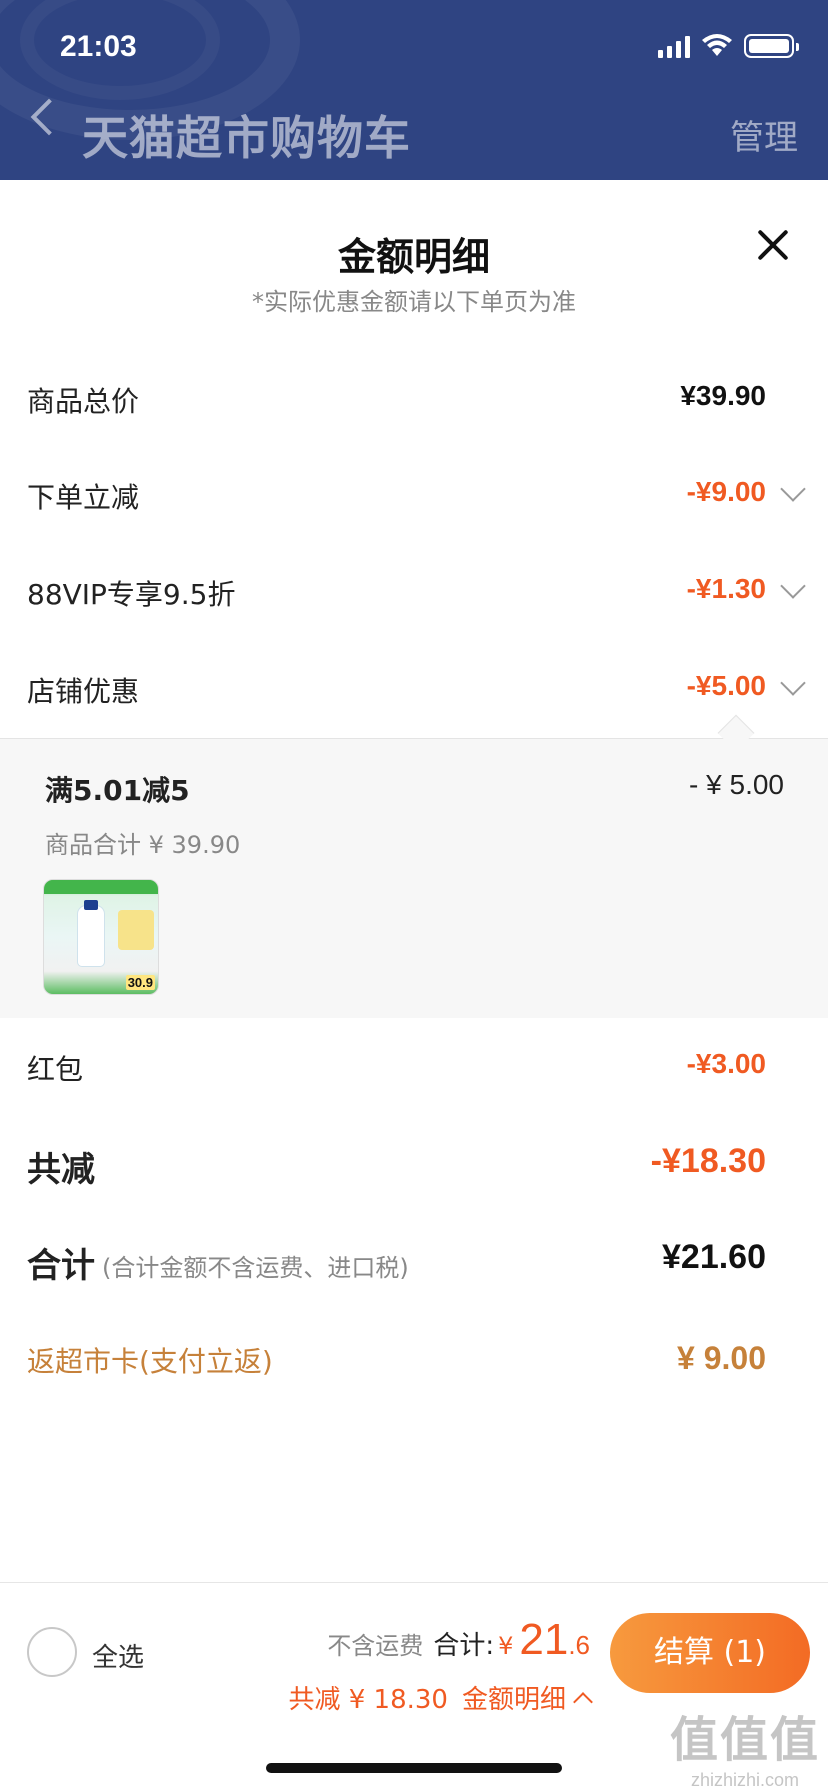 The height and width of the screenshot is (1792, 828). What do you see at coordinates (136, 930) in the screenshot?
I see `thumbnail-badge` at bounding box center [136, 930].